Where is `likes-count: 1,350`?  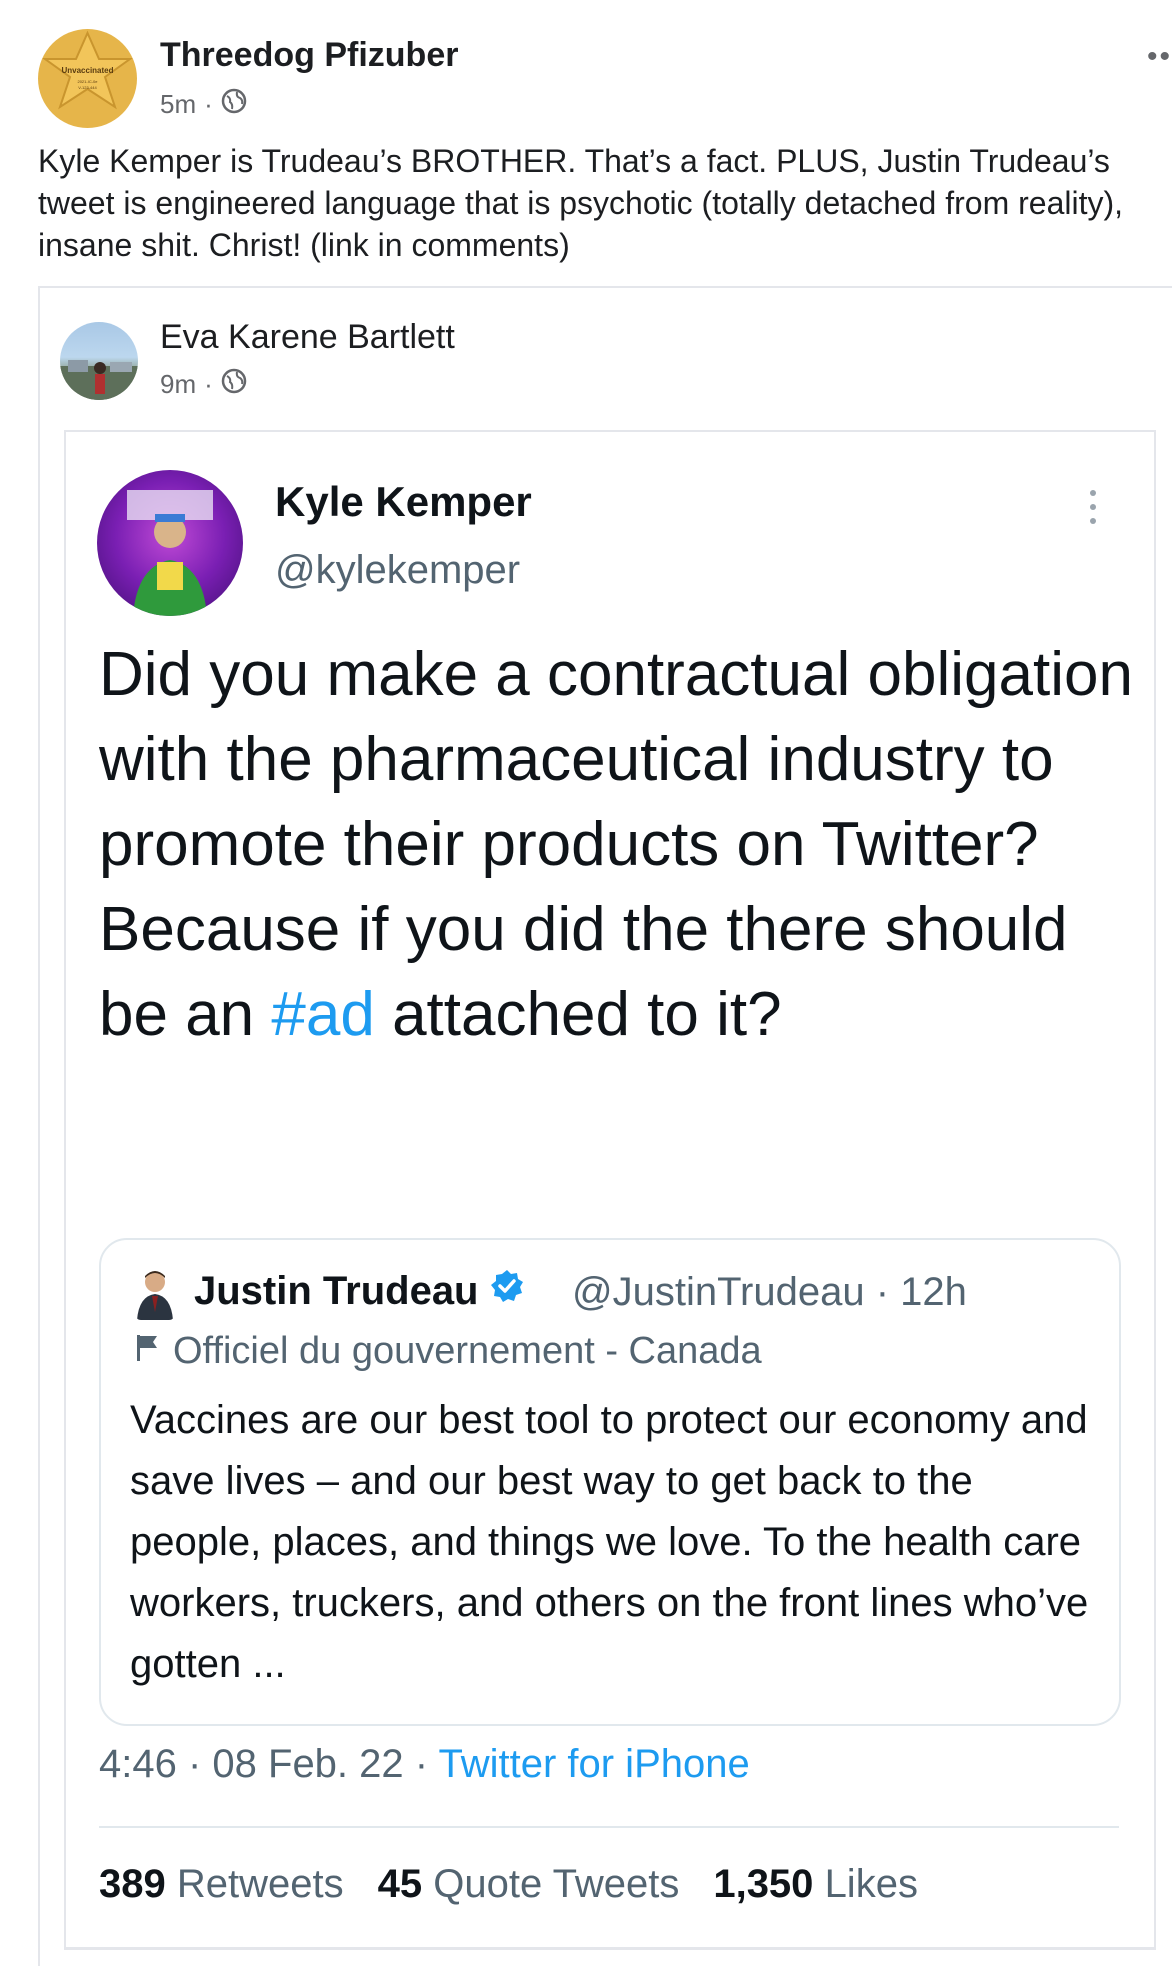 likes-count: 1,350 is located at coordinates (763, 1884).